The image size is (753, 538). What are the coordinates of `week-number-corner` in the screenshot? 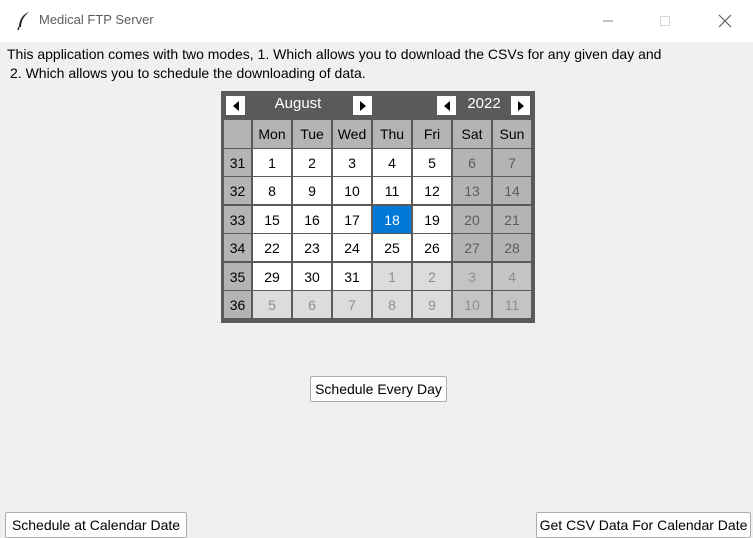 It's located at (237, 134).